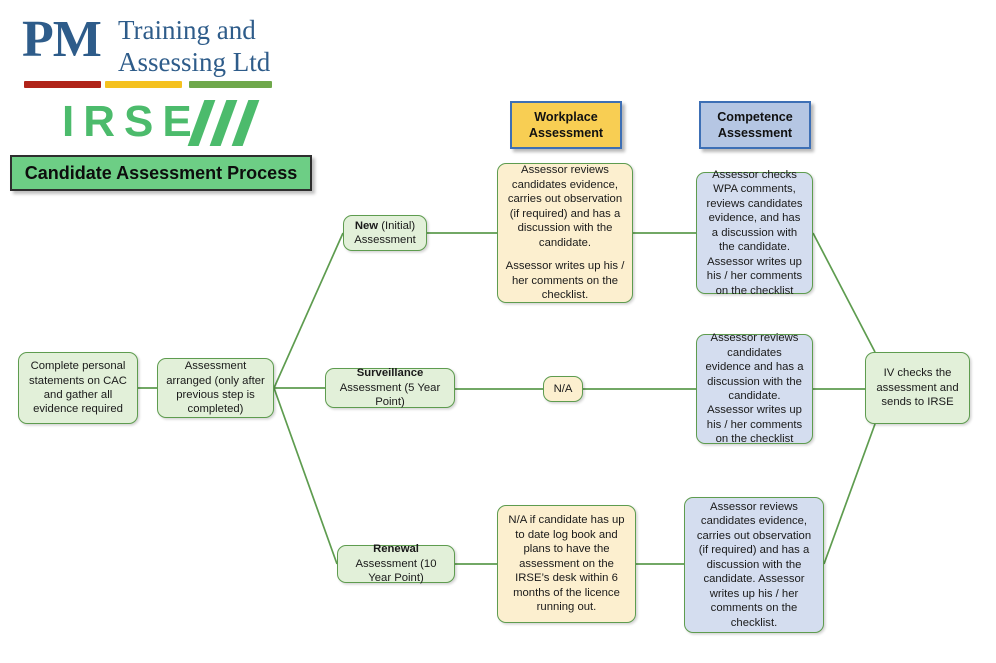  What do you see at coordinates (308, 310) in the screenshot?
I see `wire-arranged-to-new` at bounding box center [308, 310].